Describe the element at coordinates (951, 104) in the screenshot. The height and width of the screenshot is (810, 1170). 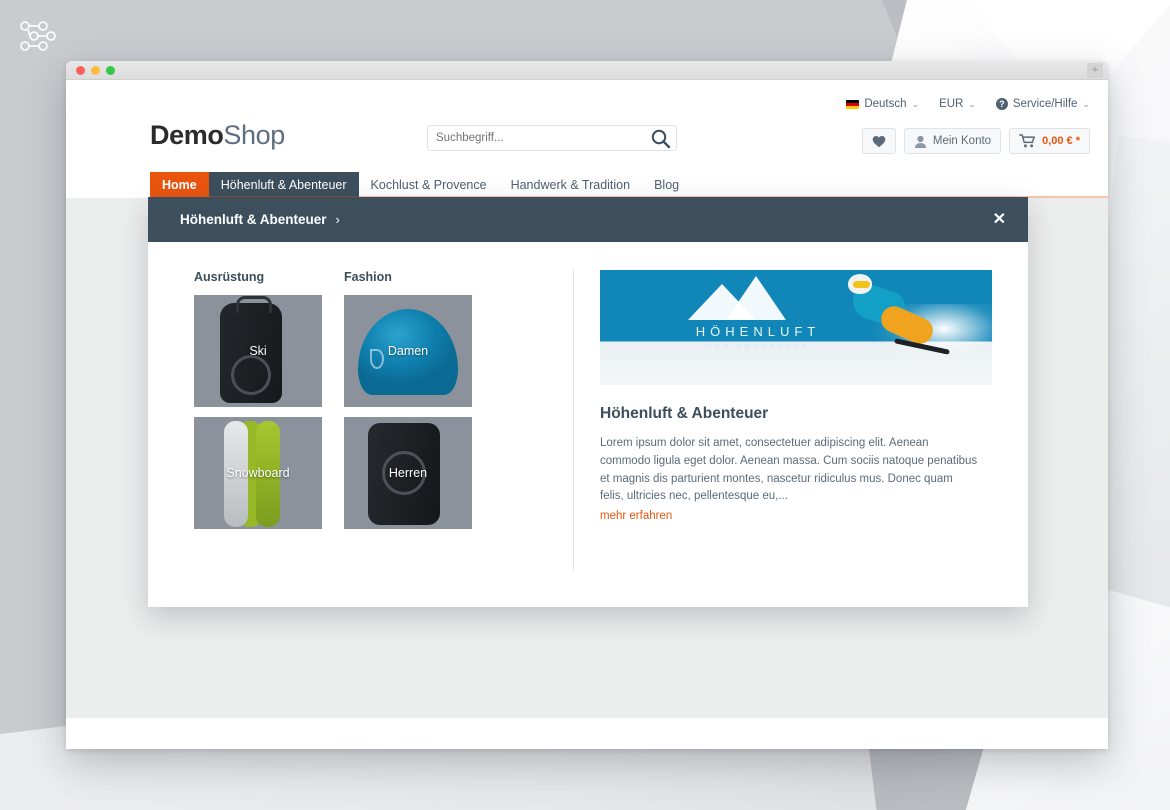
I see `currency-label: EUR` at that location.